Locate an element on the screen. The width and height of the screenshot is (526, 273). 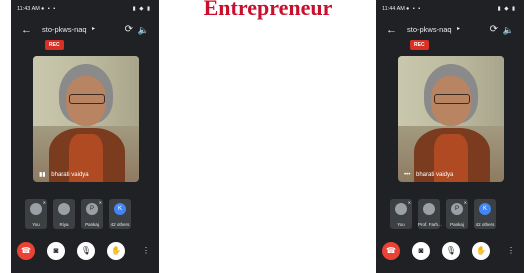
status-bar: 11:44 AM ● ▪ ▪ ▮ ◆ ▮ is located at coordinates (450, 9).